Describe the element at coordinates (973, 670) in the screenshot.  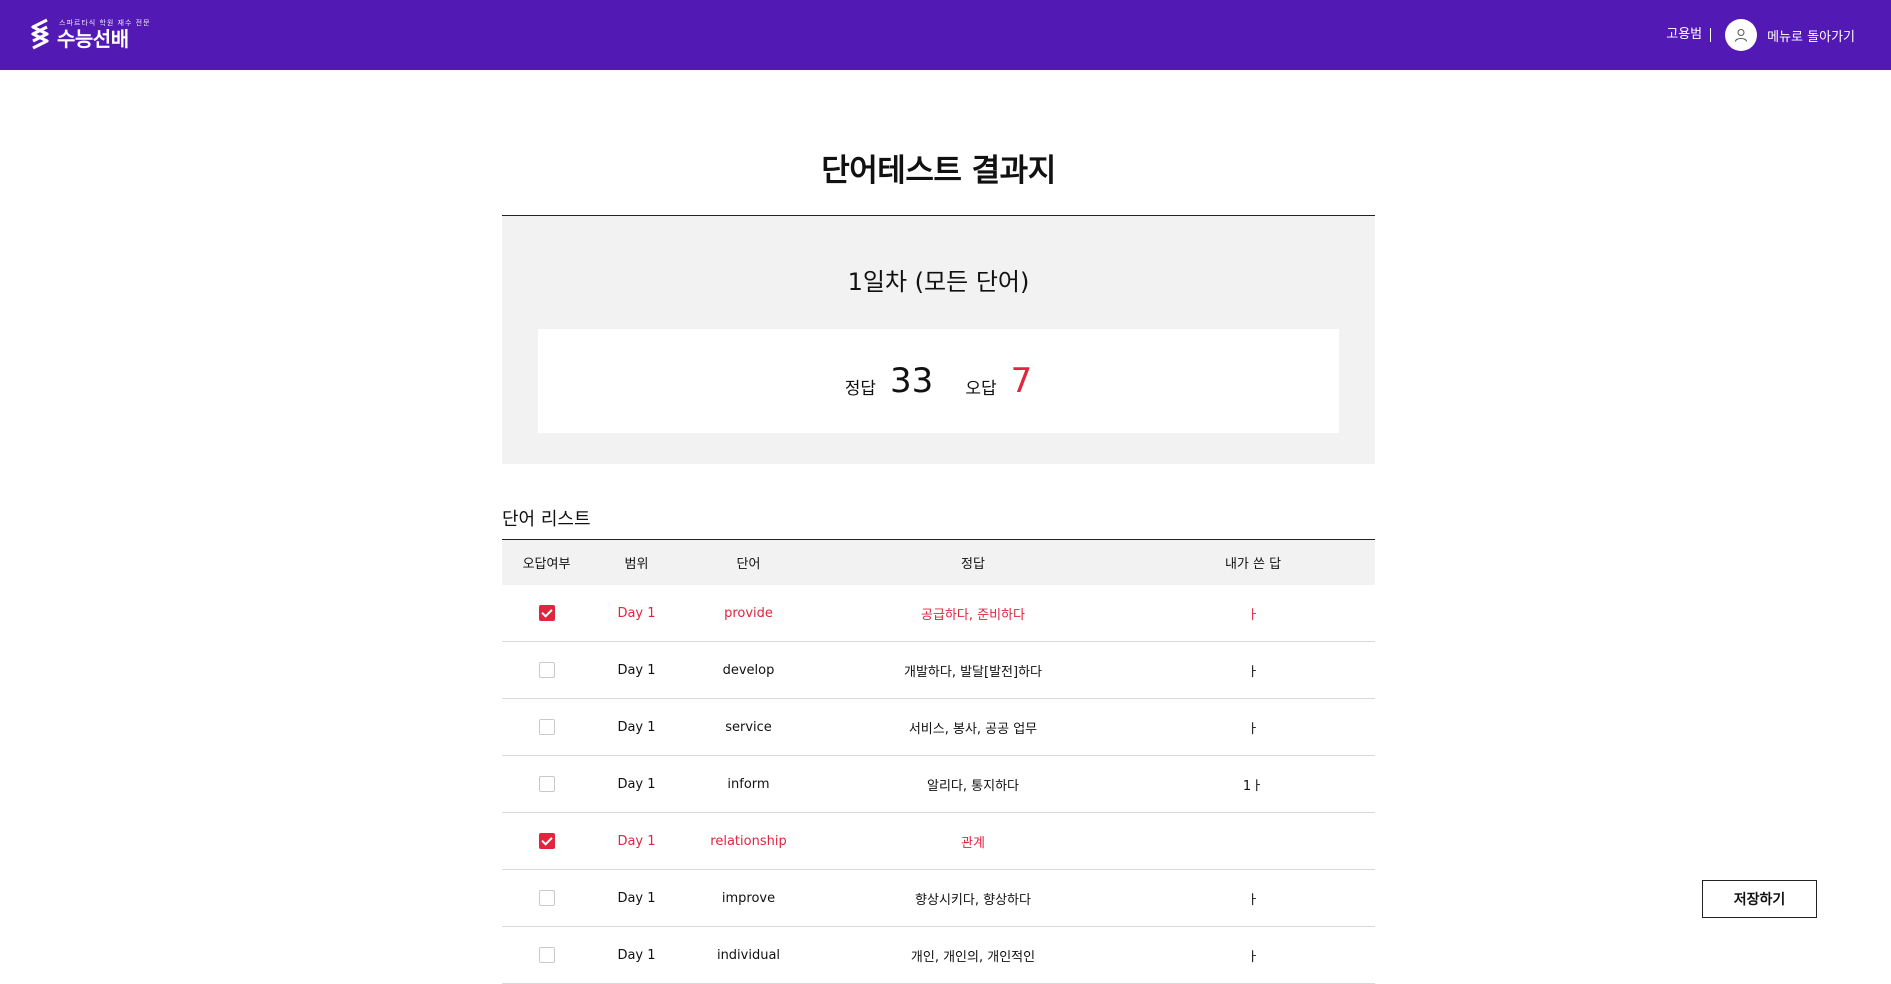
I see `answer-cell: 개발하다, 발달[발전]하다` at that location.